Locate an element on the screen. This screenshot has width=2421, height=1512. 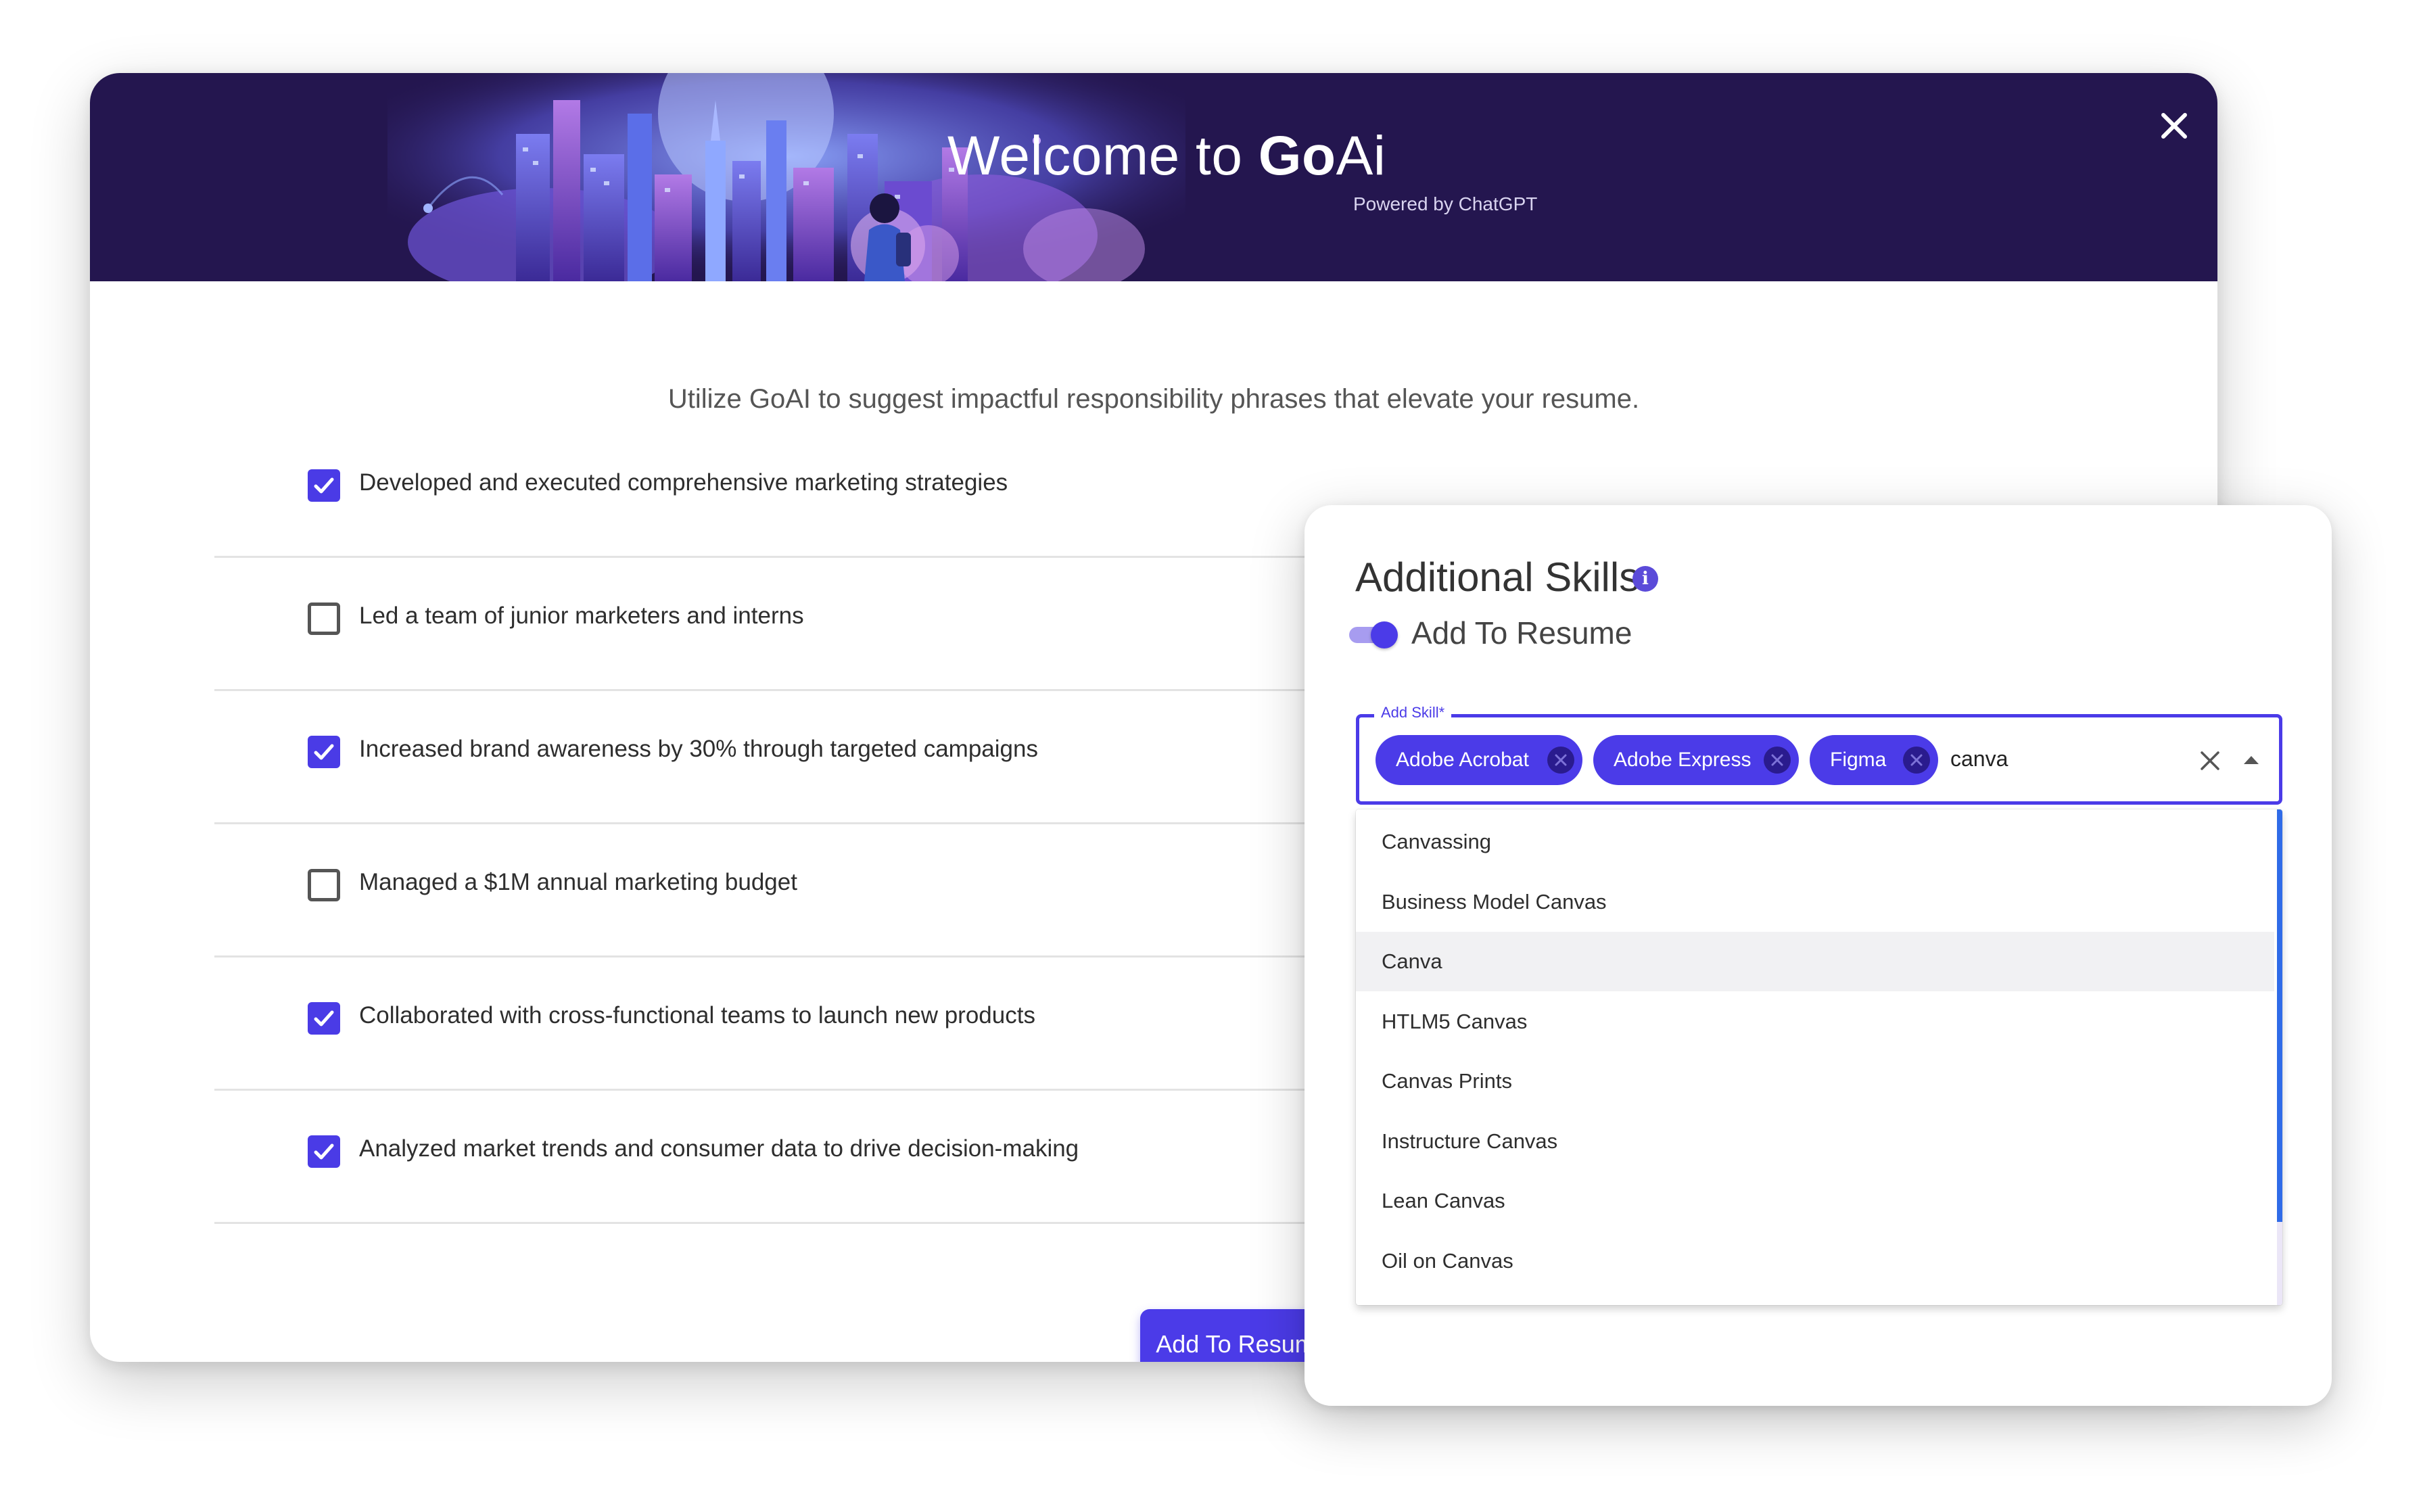
skill-chip: Adobe Express is located at coordinates (1696, 760).